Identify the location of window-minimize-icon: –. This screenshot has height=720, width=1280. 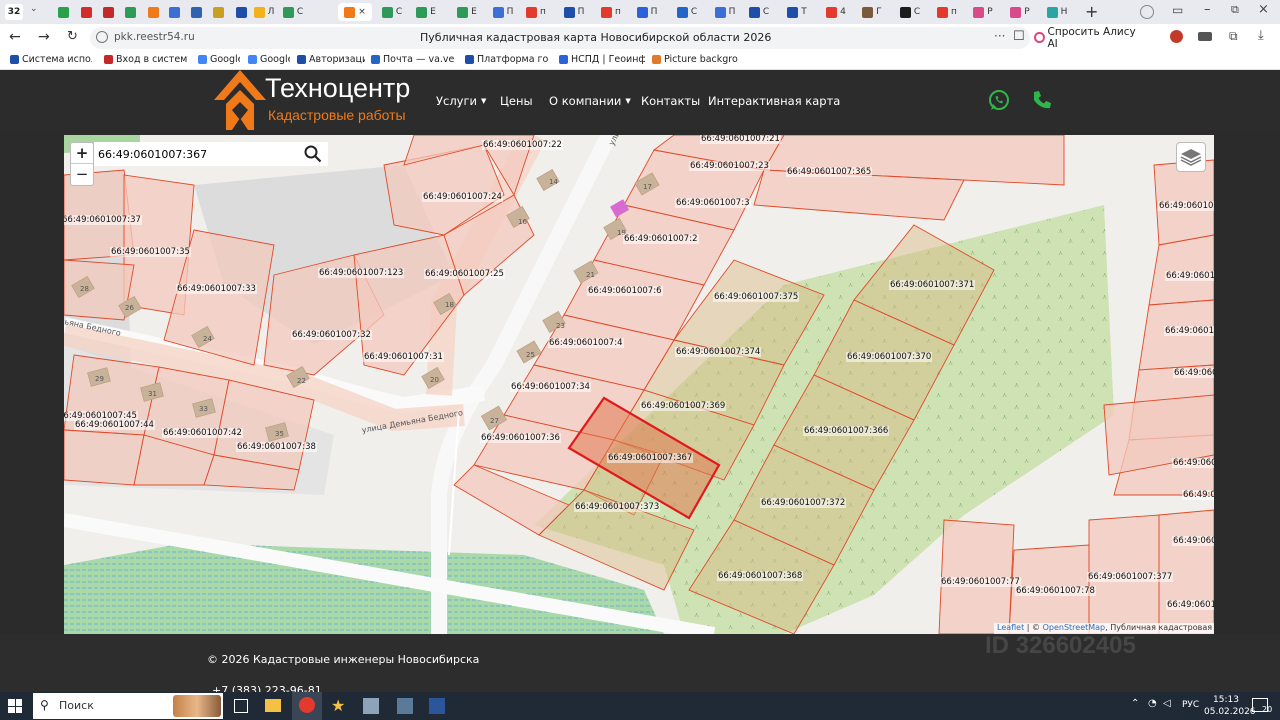
(1207, 9).